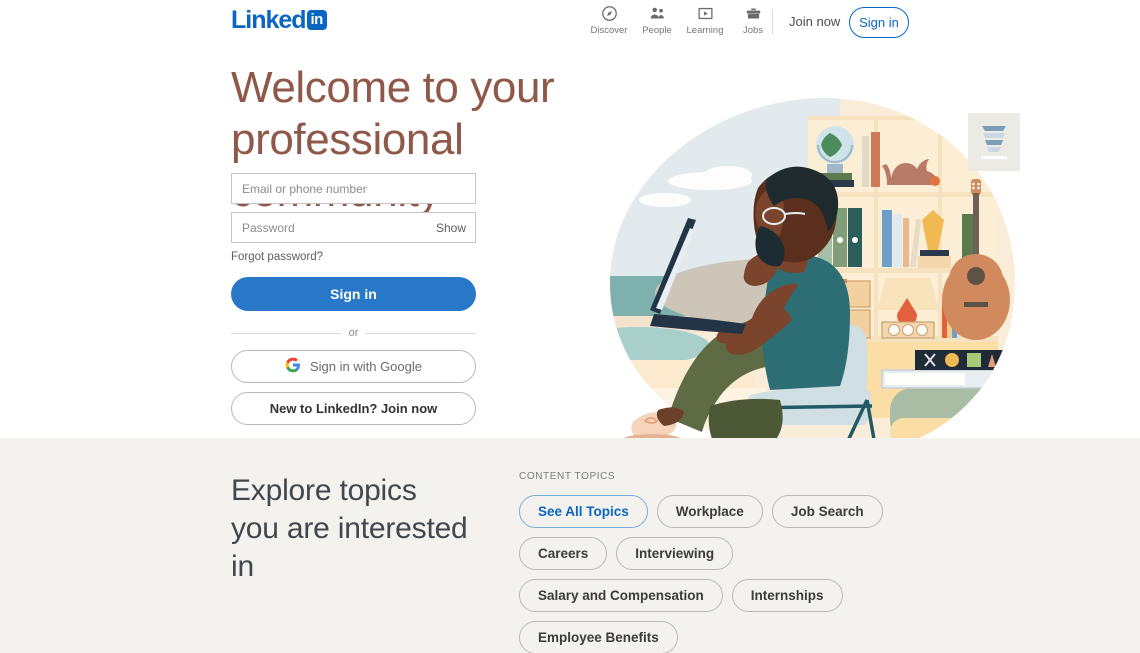  Describe the element at coordinates (609, 30) in the screenshot. I see `nav-label-discover: Discover` at that location.